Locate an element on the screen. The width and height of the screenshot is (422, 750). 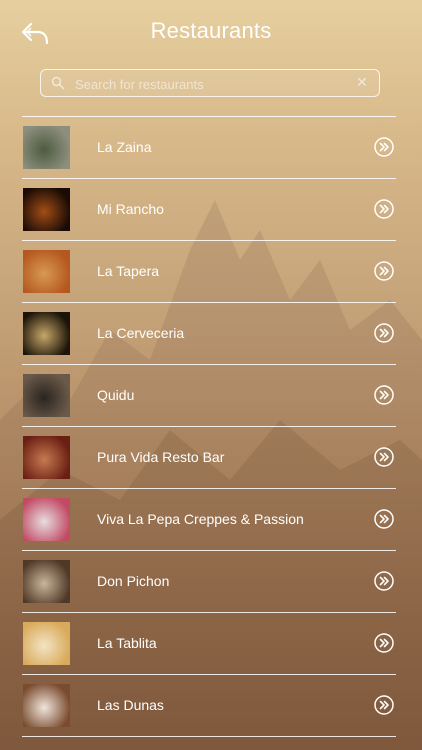
restaurant-name: Pura Vida Resto Bar is located at coordinates (161, 457).